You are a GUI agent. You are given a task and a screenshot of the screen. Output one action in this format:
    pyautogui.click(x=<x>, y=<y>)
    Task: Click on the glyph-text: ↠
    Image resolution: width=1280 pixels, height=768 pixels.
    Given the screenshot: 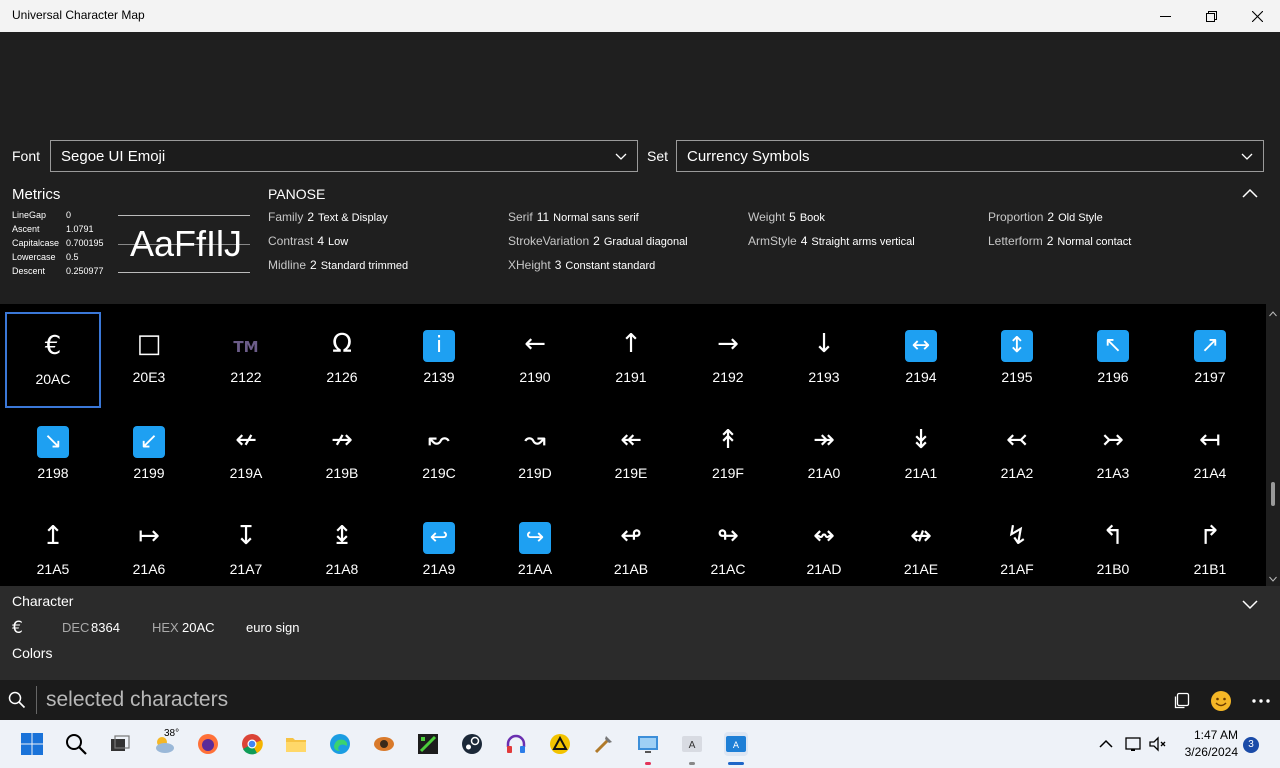 What is the action you would take?
    pyautogui.click(x=824, y=440)
    